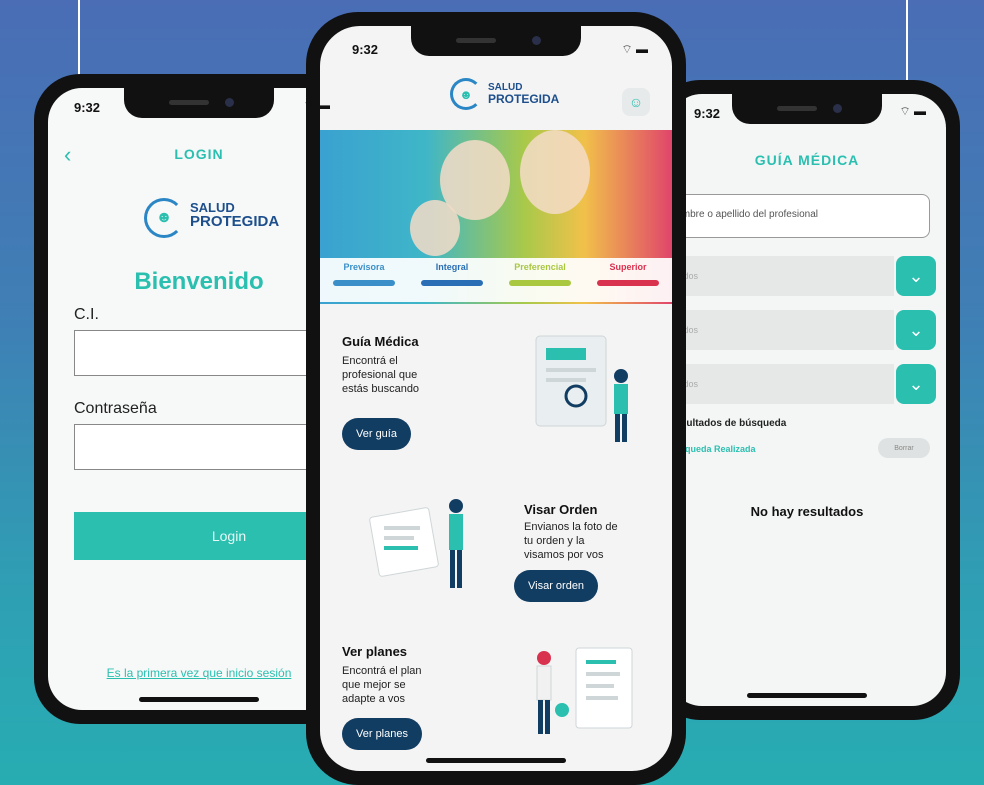 The width and height of the screenshot is (984, 785). What do you see at coordinates (452, 280) in the screenshot?
I see `plan-integral: Integral` at bounding box center [452, 280].